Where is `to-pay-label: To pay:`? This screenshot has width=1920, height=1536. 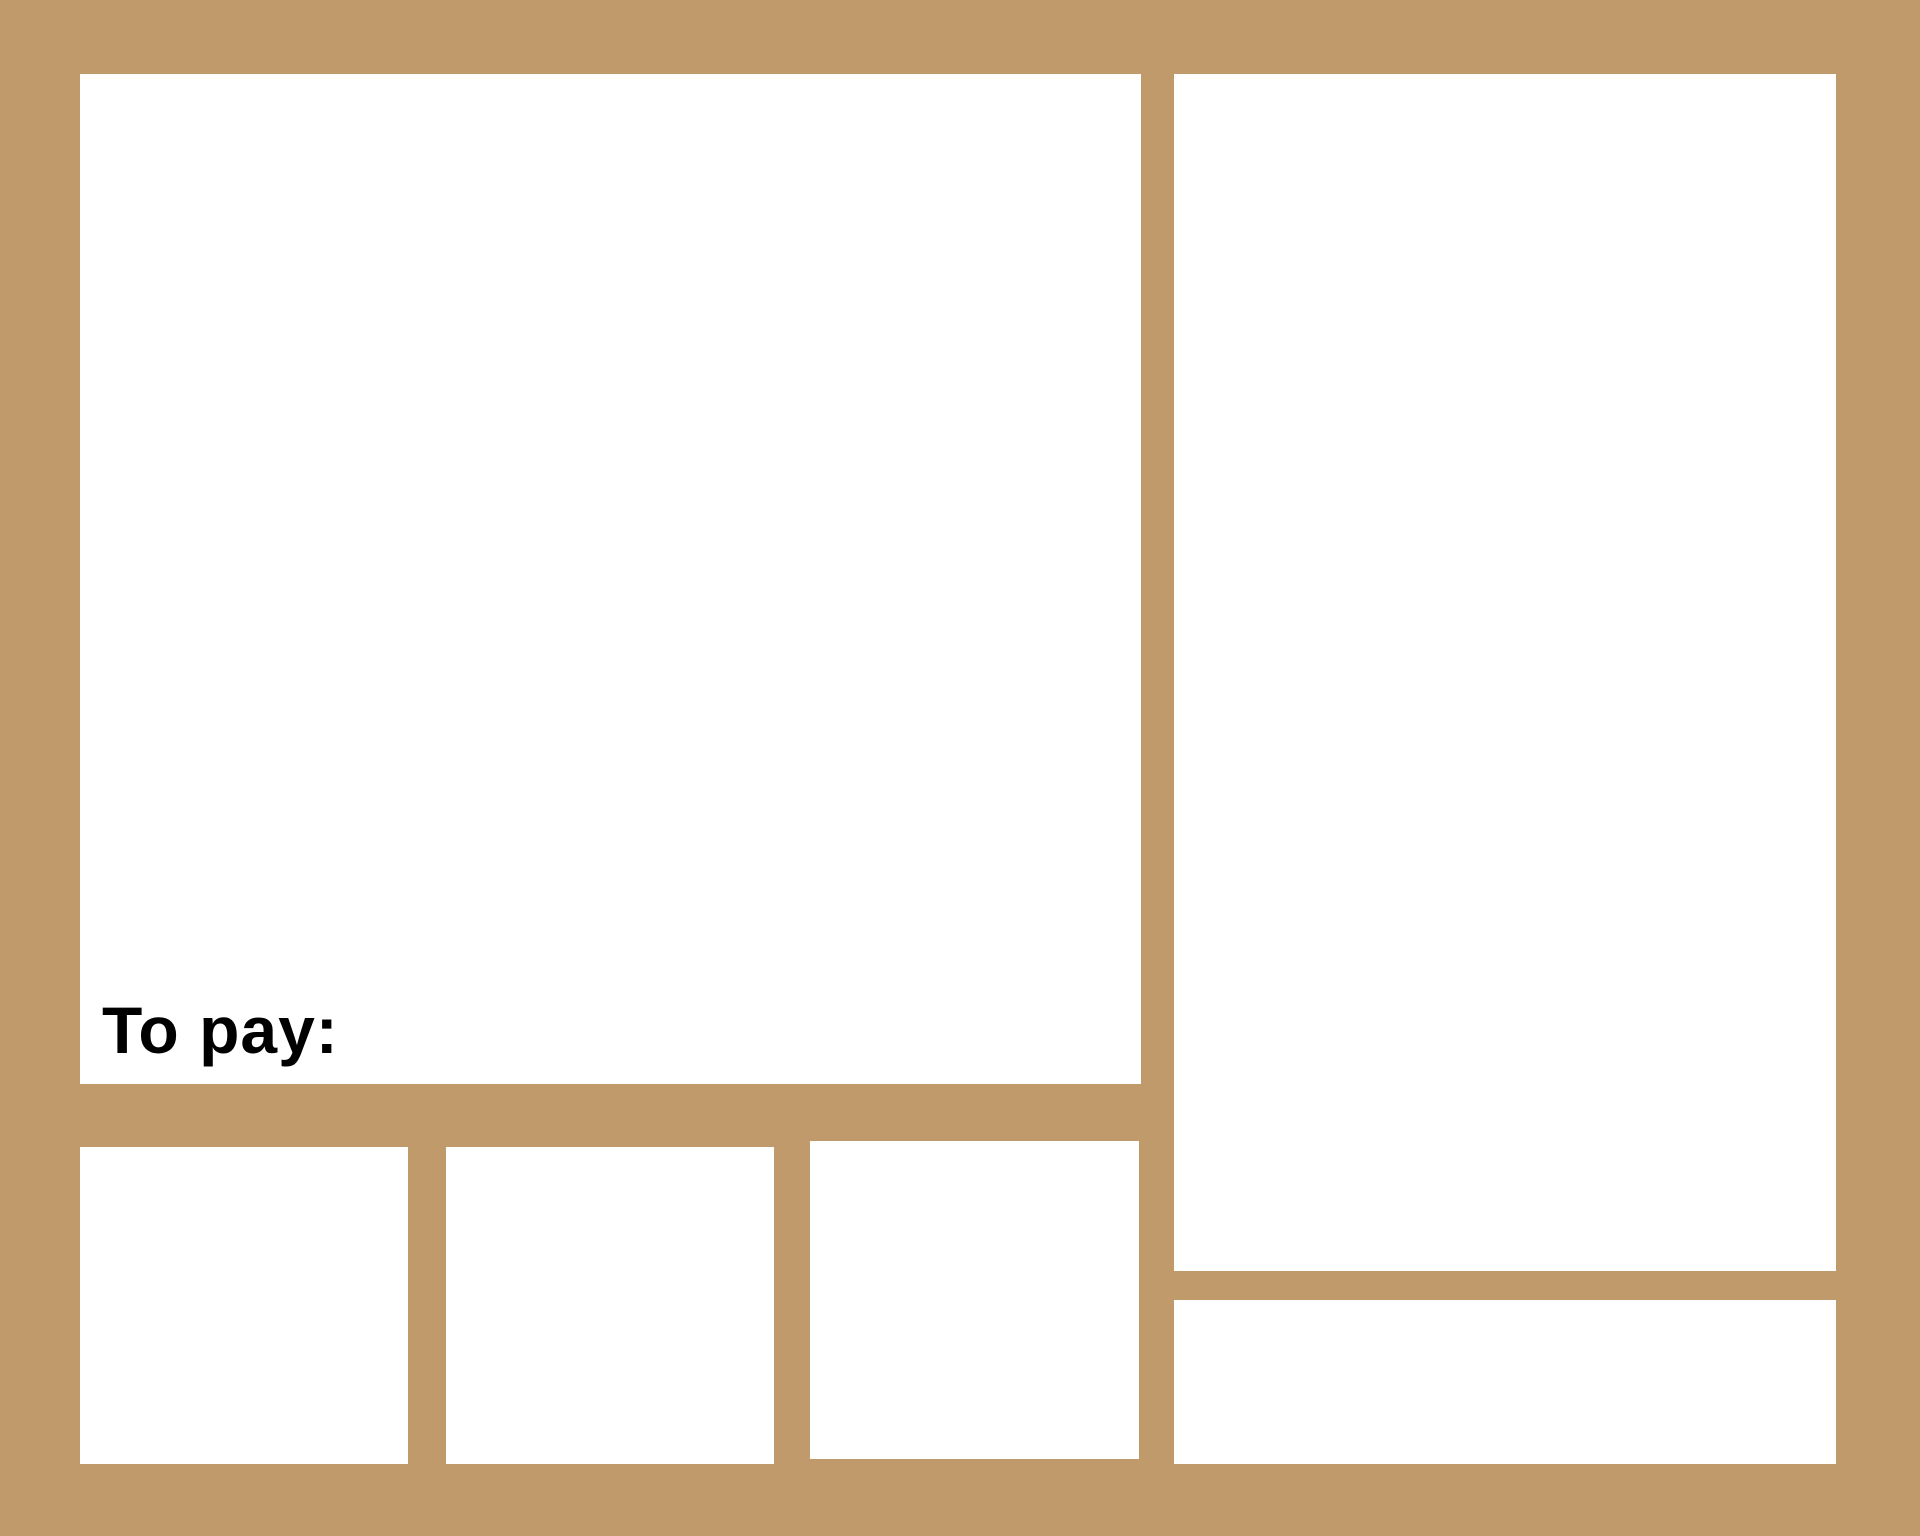
to-pay-label: To pay: is located at coordinates (220, 1030).